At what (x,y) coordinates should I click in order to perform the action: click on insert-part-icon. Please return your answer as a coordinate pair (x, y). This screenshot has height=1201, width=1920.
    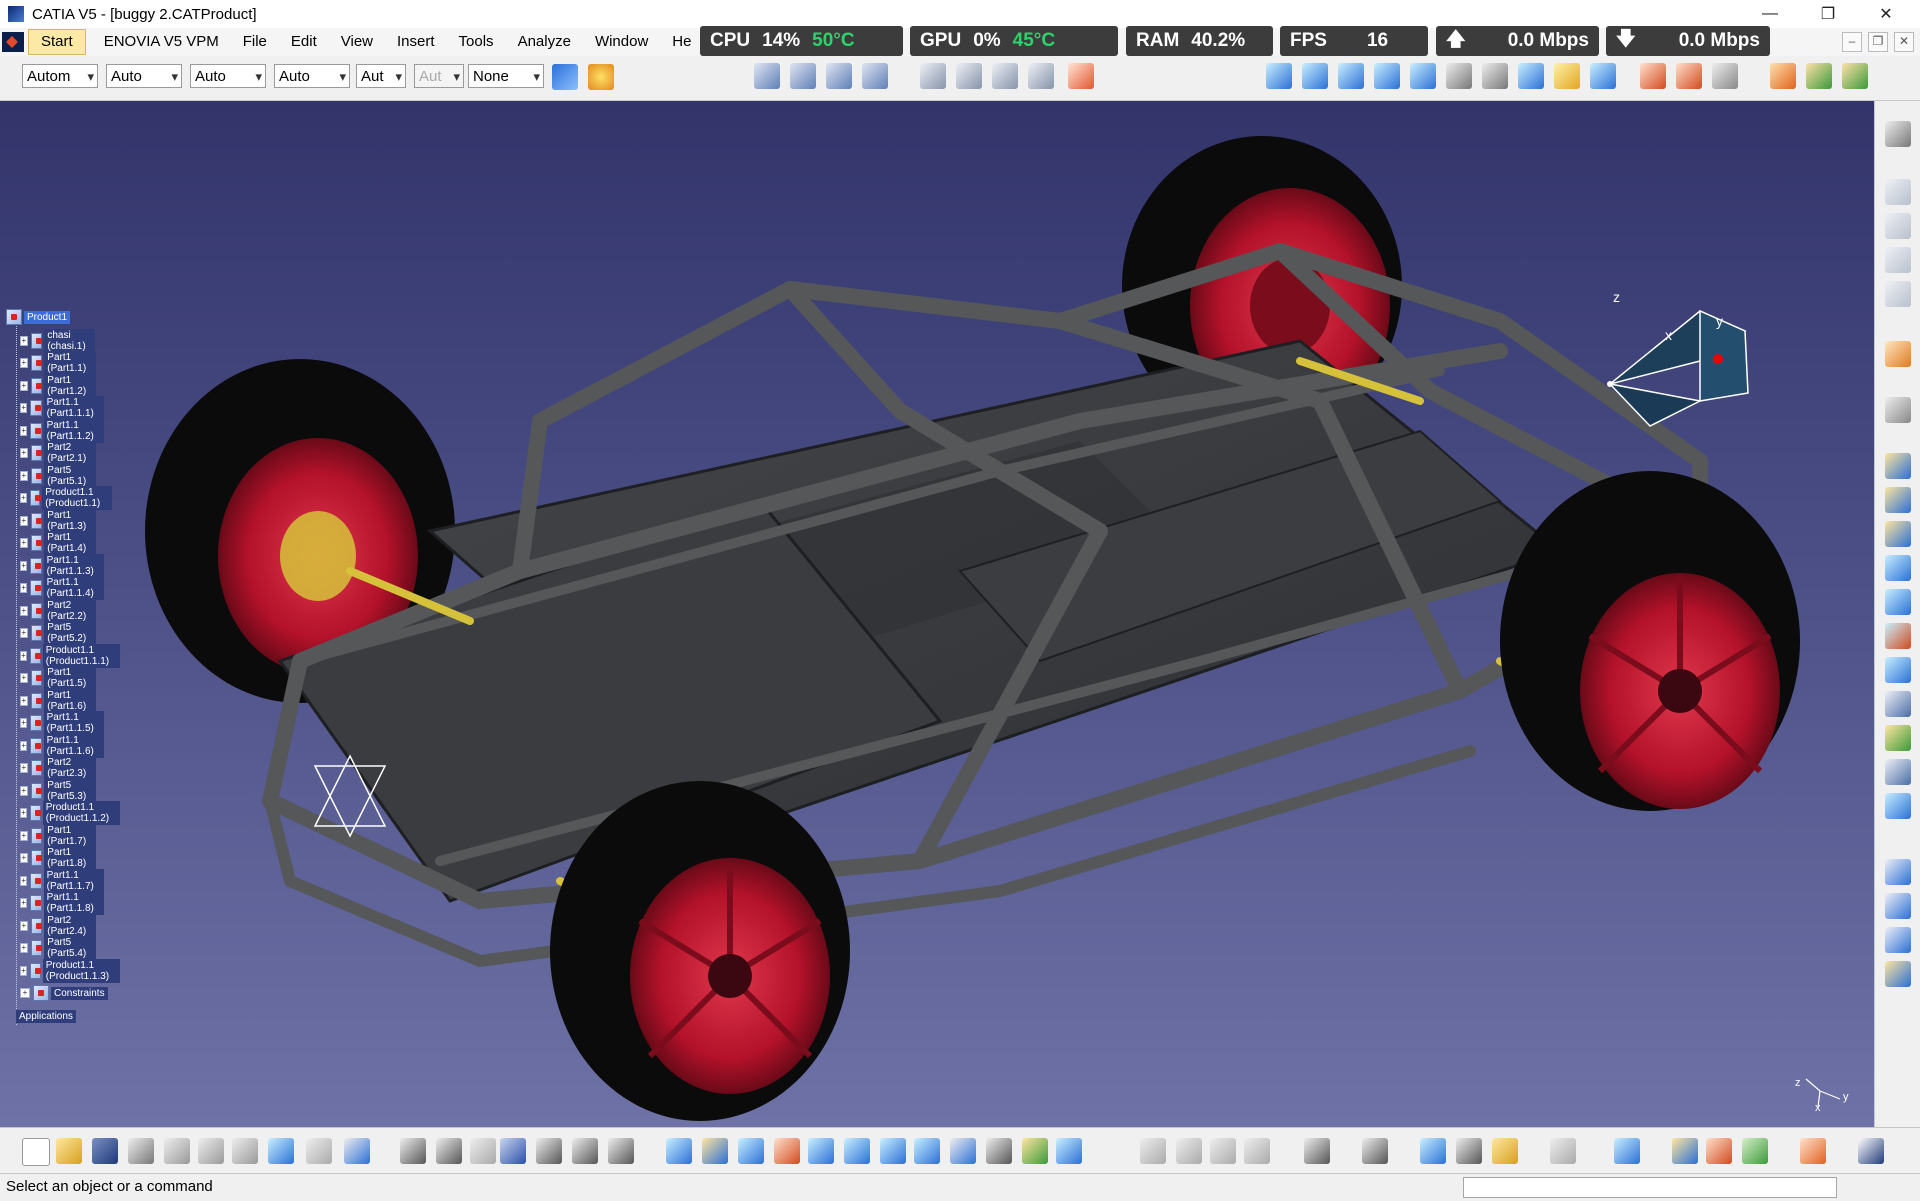
    Looking at the image, I should click on (875, 76).